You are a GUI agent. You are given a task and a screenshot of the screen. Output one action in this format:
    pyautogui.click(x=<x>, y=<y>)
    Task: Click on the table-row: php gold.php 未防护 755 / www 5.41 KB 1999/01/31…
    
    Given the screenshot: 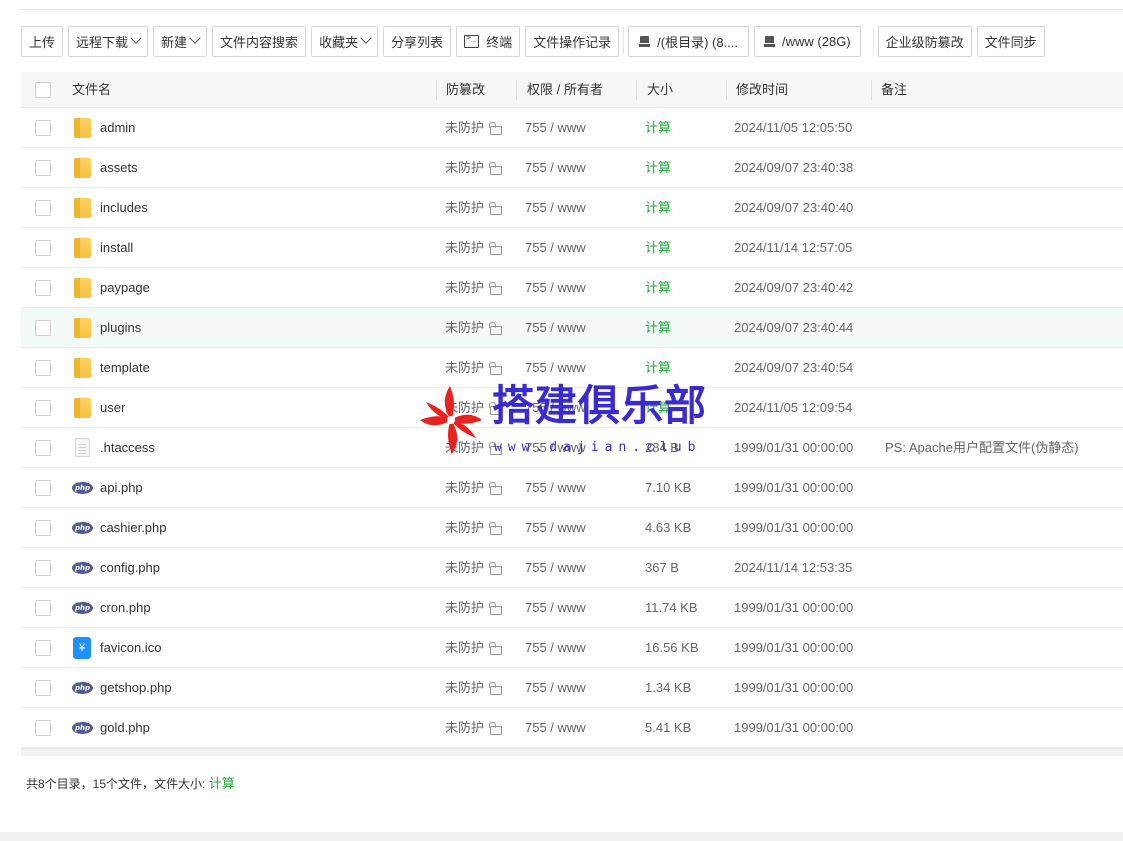 What is the action you would take?
    pyautogui.click(x=572, y=728)
    